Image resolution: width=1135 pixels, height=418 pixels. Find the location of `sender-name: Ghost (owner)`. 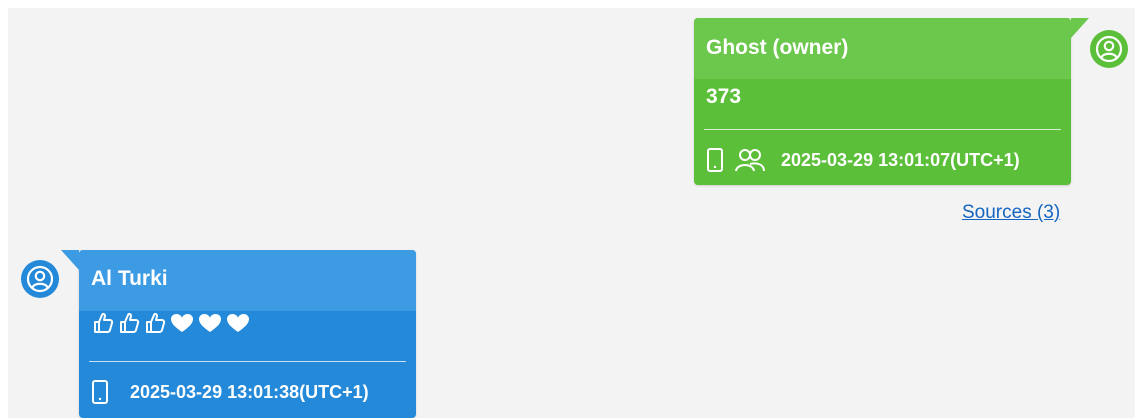

sender-name: Ghost (owner) is located at coordinates (882, 48).